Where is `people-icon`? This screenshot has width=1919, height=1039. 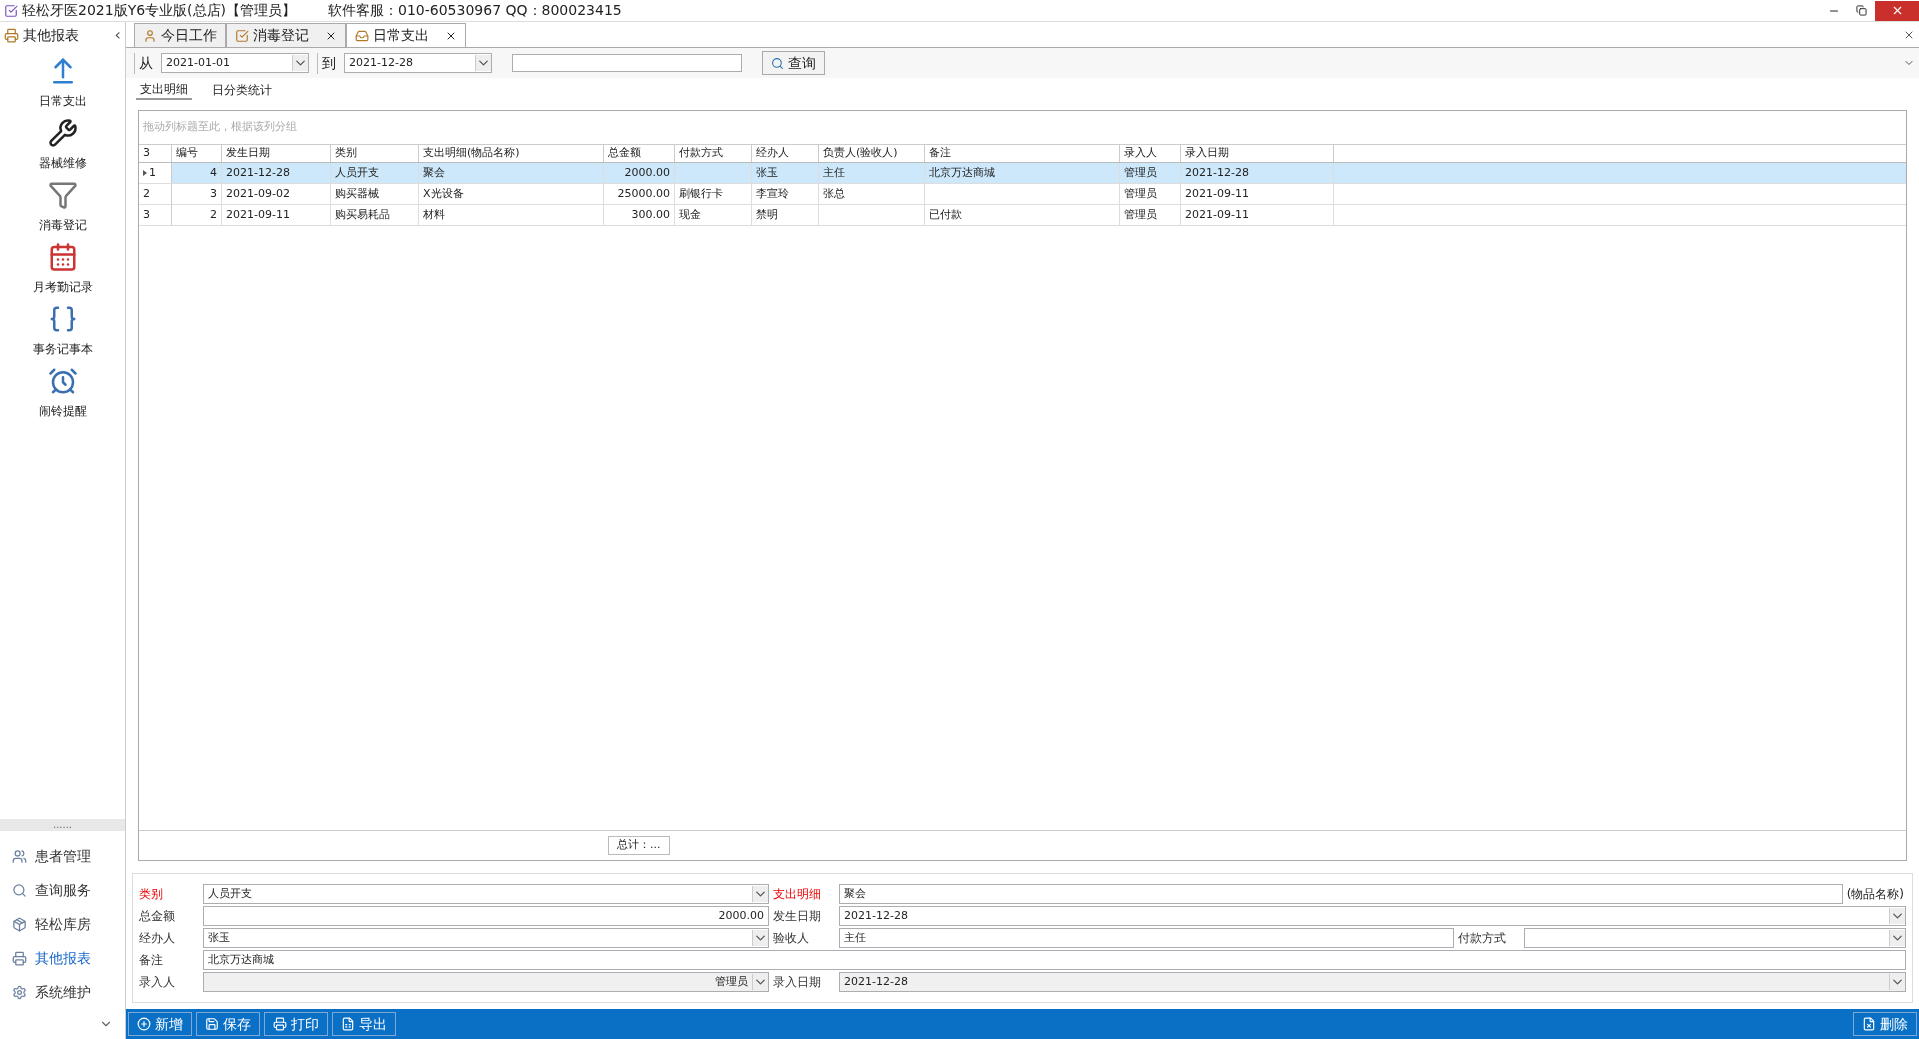
people-icon is located at coordinates (19, 856).